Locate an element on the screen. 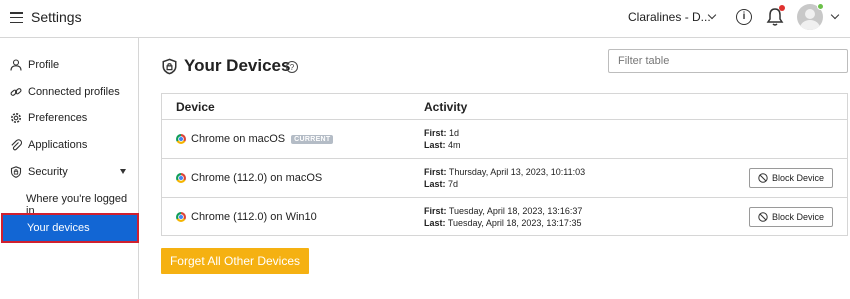 The height and width of the screenshot is (299, 850). first-seen: 1d is located at coordinates (454, 133).